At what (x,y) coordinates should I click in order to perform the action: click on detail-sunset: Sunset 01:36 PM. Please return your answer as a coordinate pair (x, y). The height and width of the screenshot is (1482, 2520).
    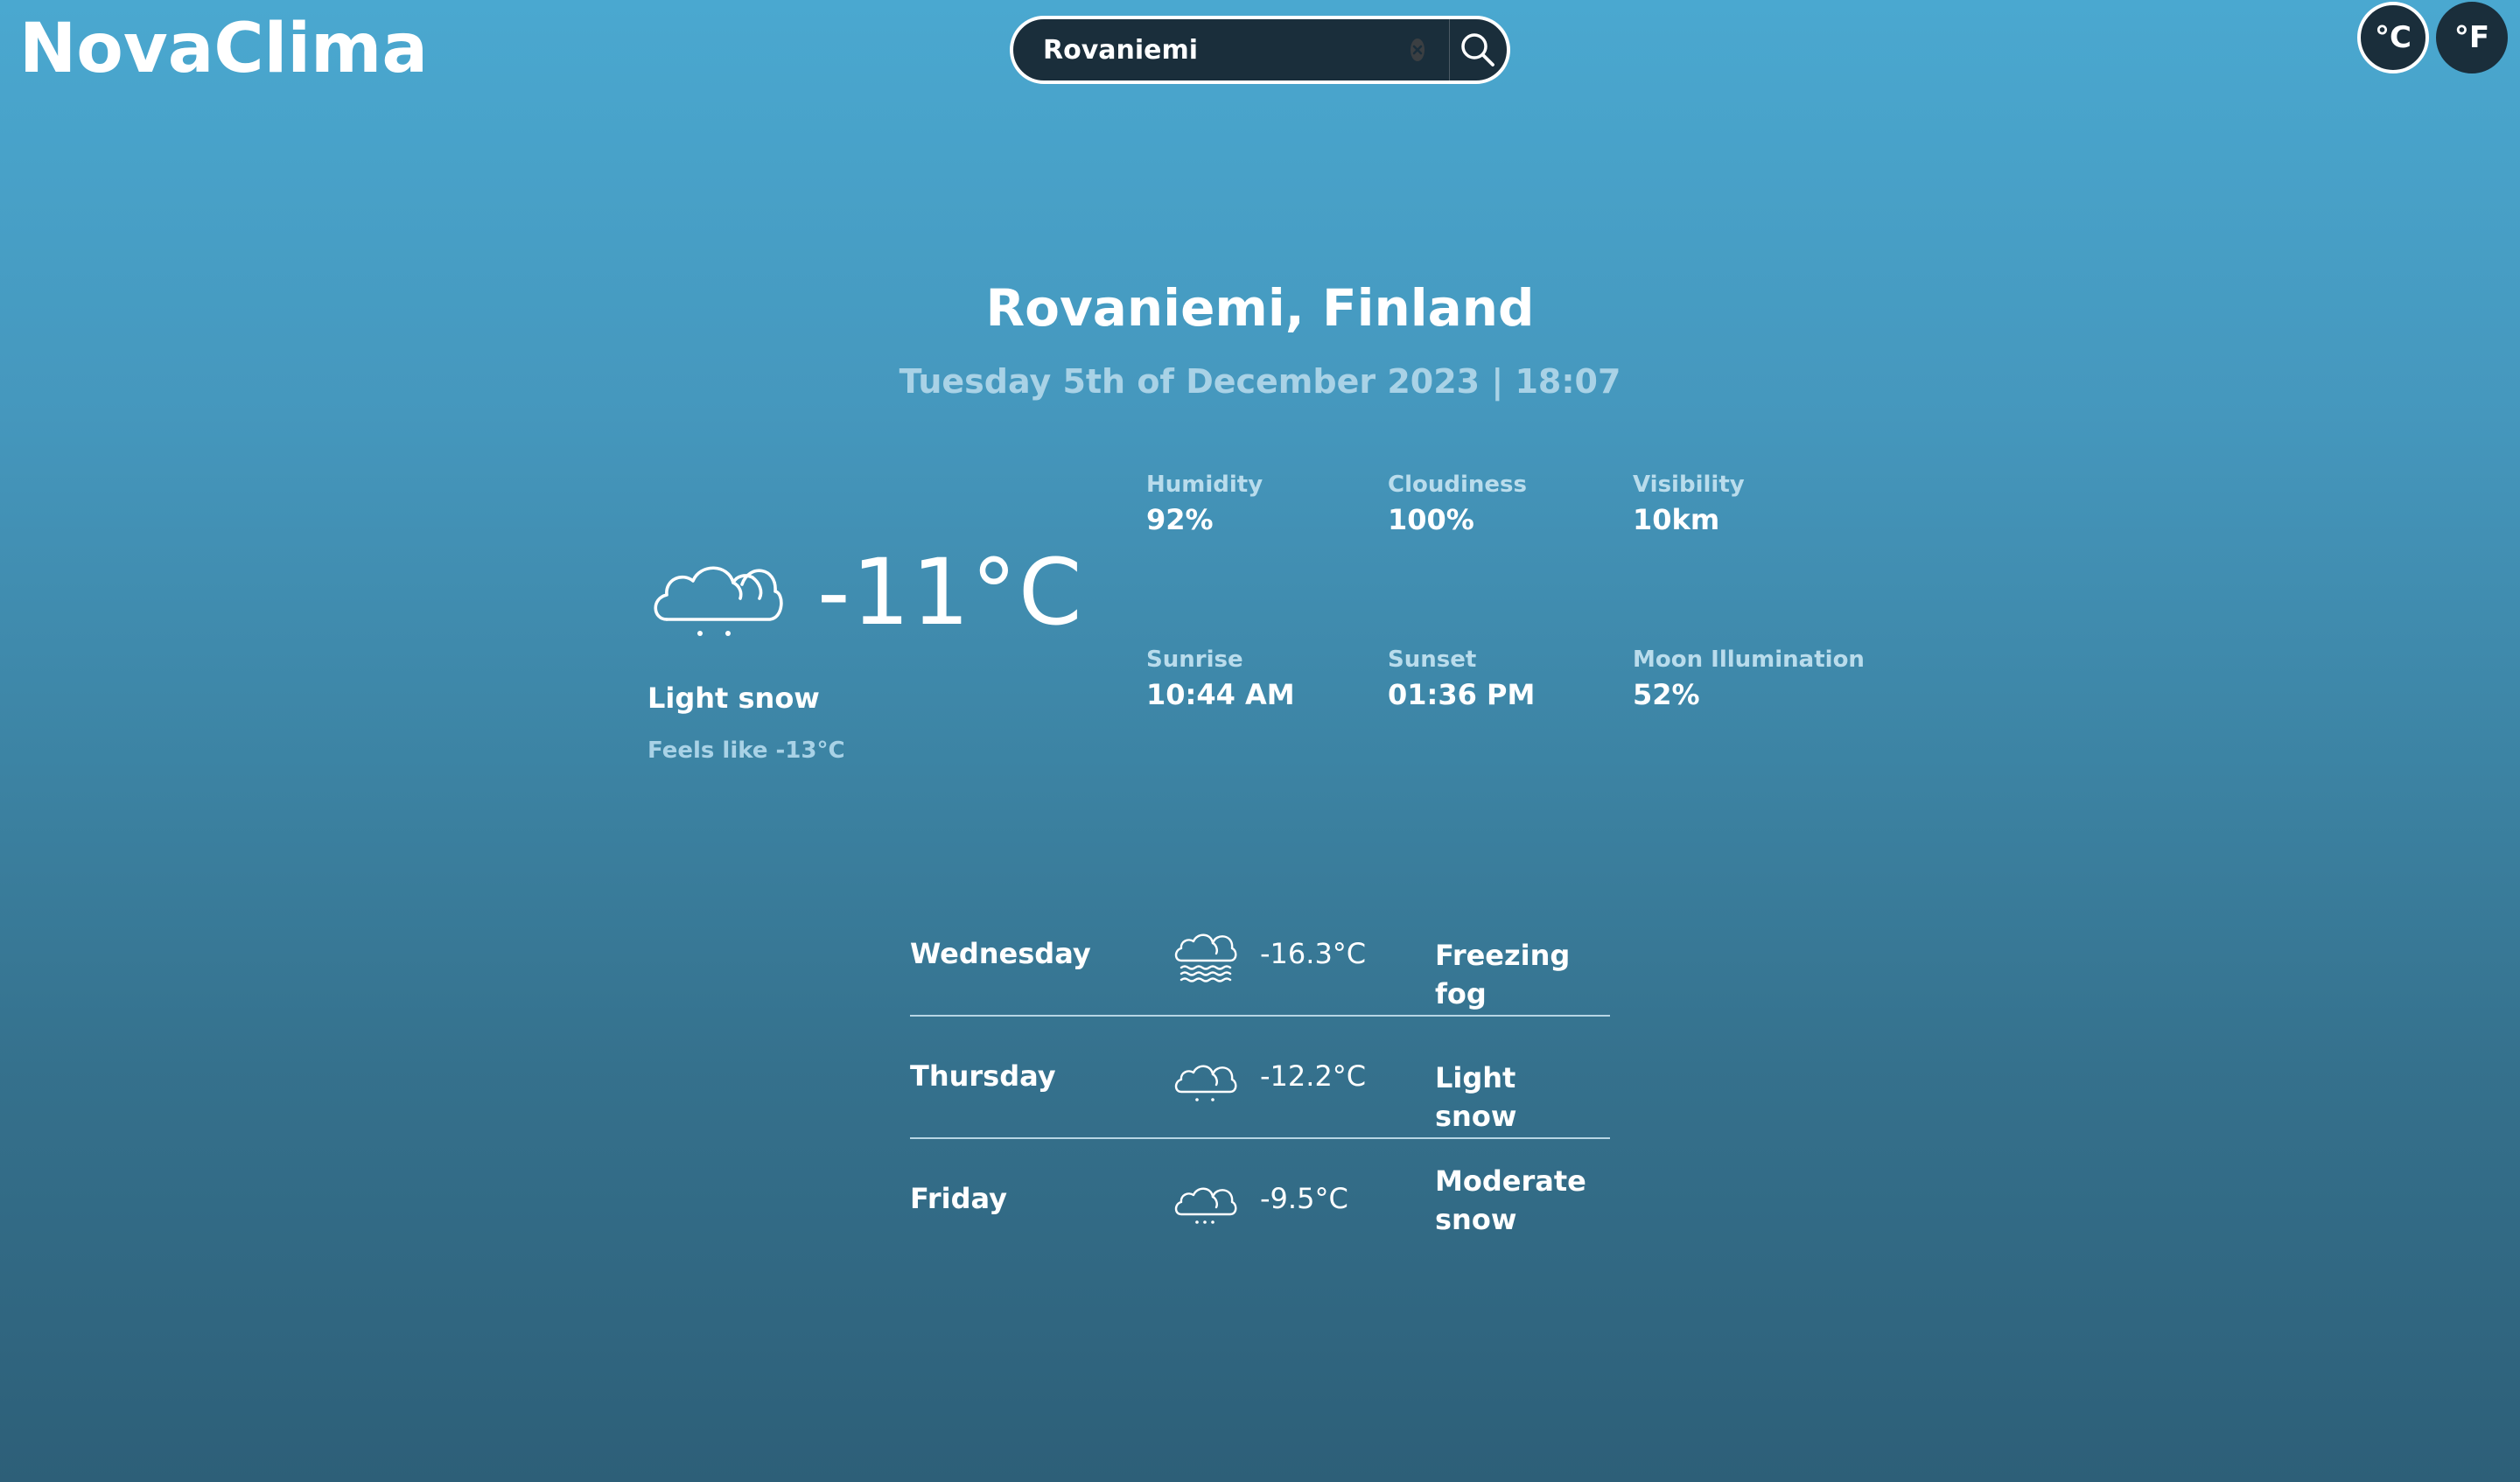
    Looking at the image, I should click on (1519, 679).